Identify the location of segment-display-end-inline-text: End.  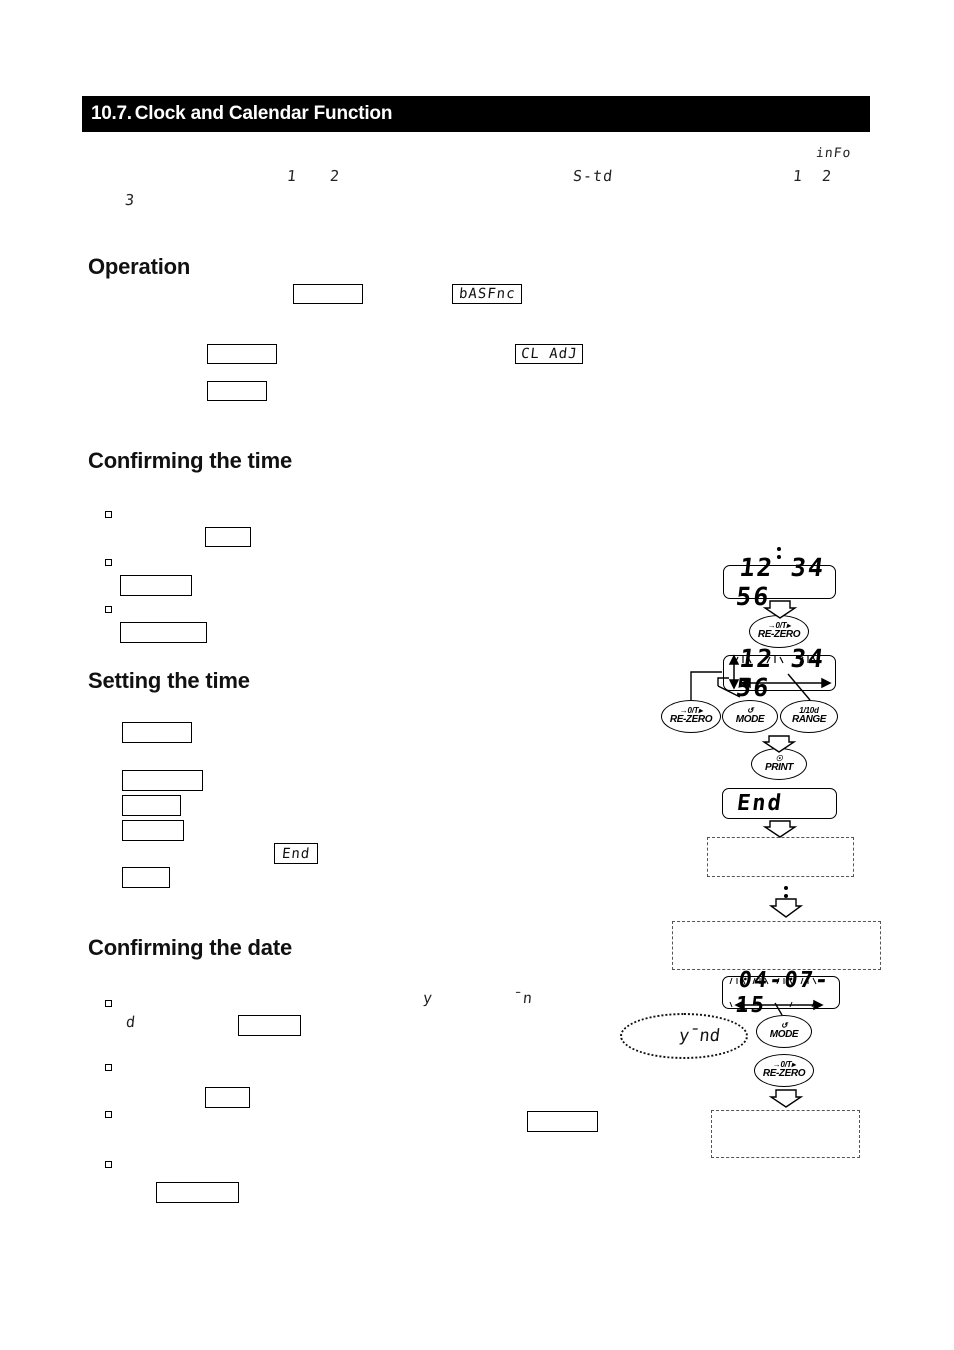
(296, 853).